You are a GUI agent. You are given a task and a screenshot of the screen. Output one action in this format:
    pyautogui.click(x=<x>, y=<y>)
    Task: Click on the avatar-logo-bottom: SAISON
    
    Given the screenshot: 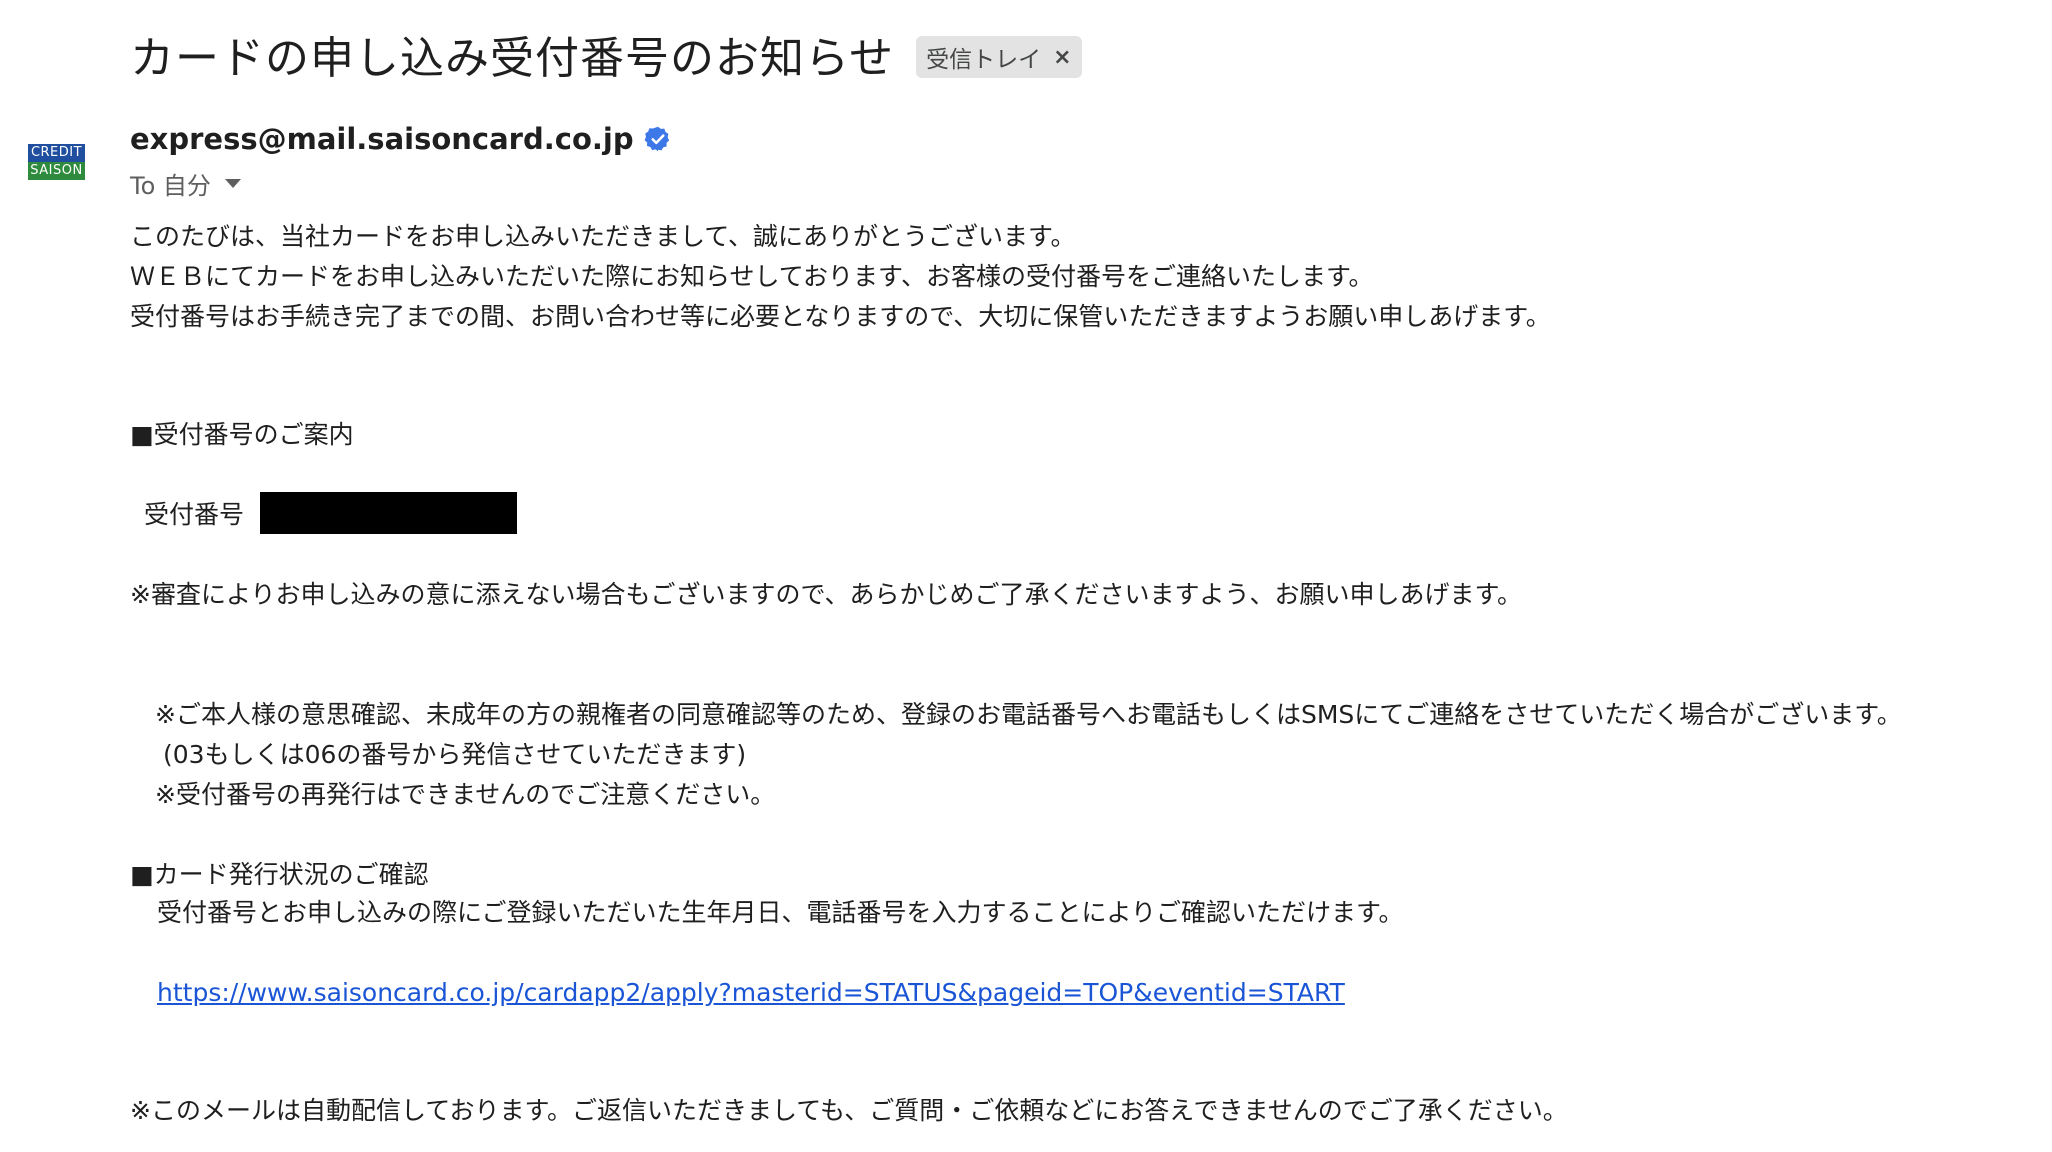 What is the action you would take?
    pyautogui.click(x=56, y=171)
    